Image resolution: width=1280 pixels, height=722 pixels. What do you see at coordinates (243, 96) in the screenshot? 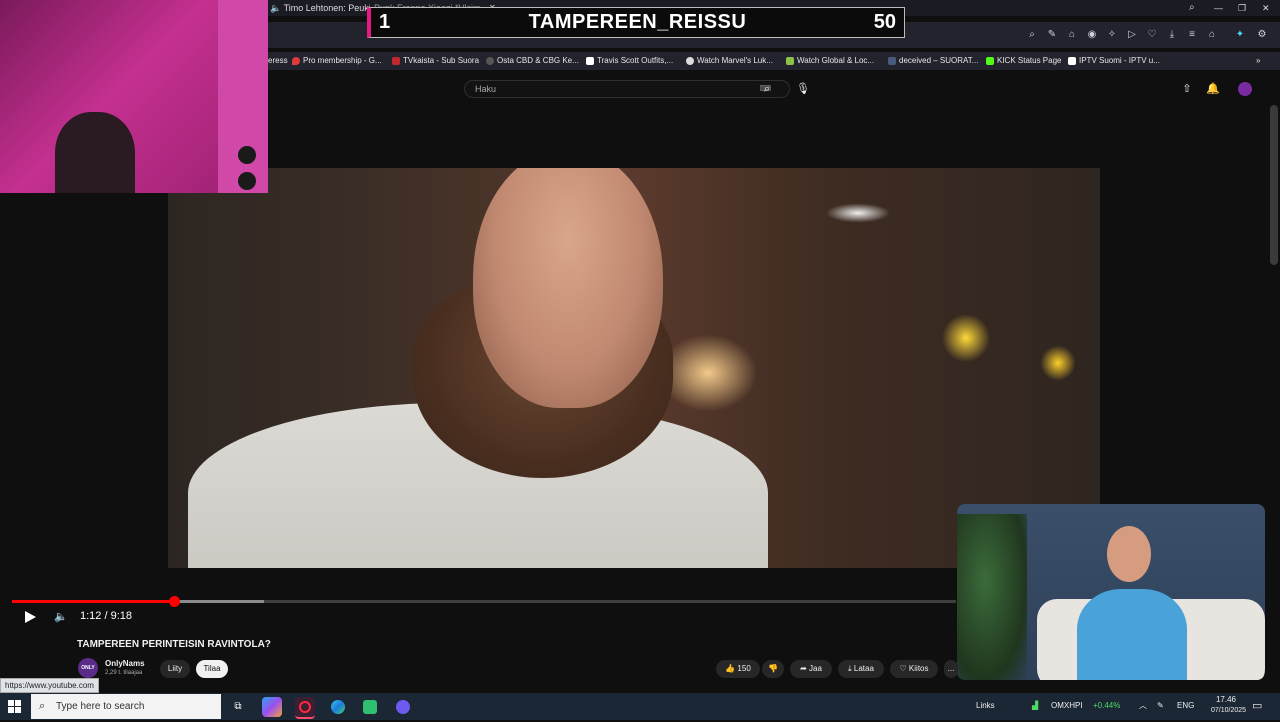
I see `webcam-background` at bounding box center [243, 96].